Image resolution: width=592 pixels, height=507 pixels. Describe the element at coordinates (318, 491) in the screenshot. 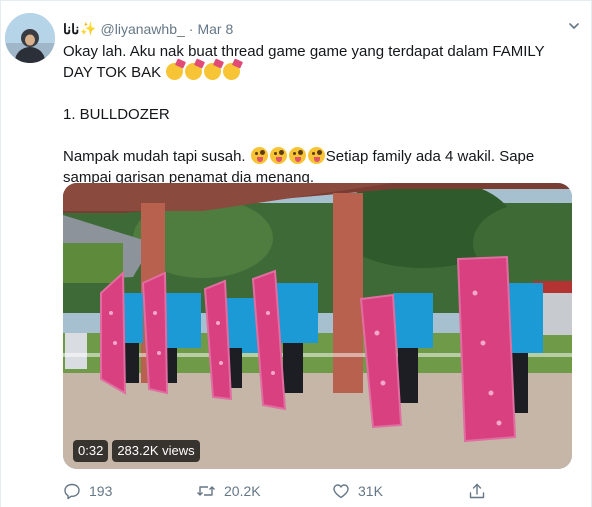

I see `tweet-actions: 193 20.2K 31K` at that location.